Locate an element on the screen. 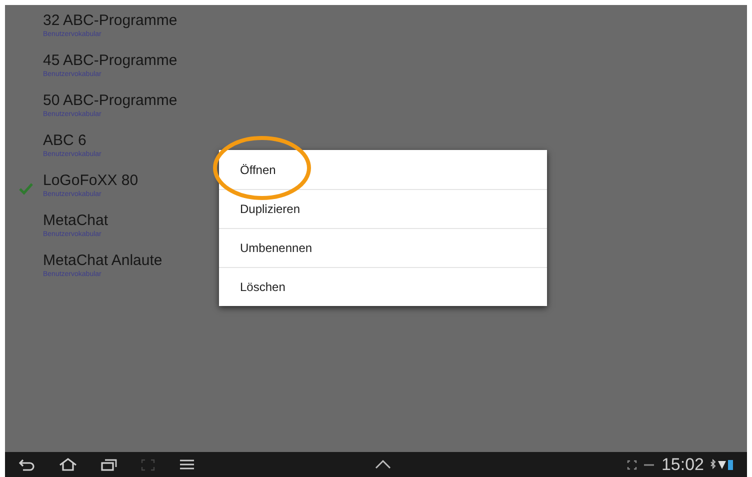  item-title: 32 ABC-Programme is located at coordinates (110, 21).